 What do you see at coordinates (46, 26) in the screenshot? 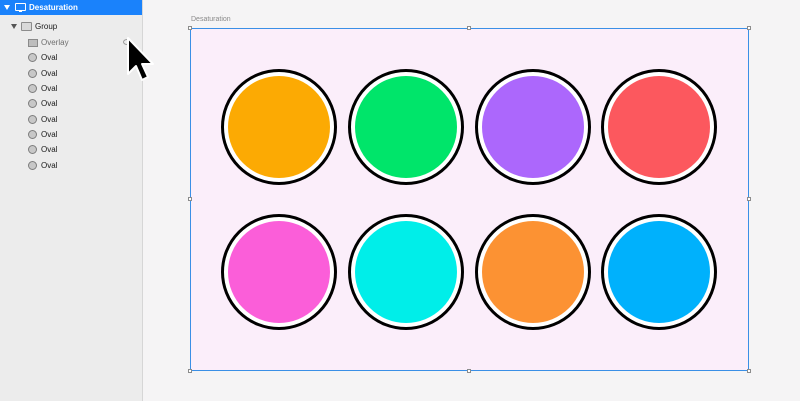
I see `layer-label: Group` at bounding box center [46, 26].